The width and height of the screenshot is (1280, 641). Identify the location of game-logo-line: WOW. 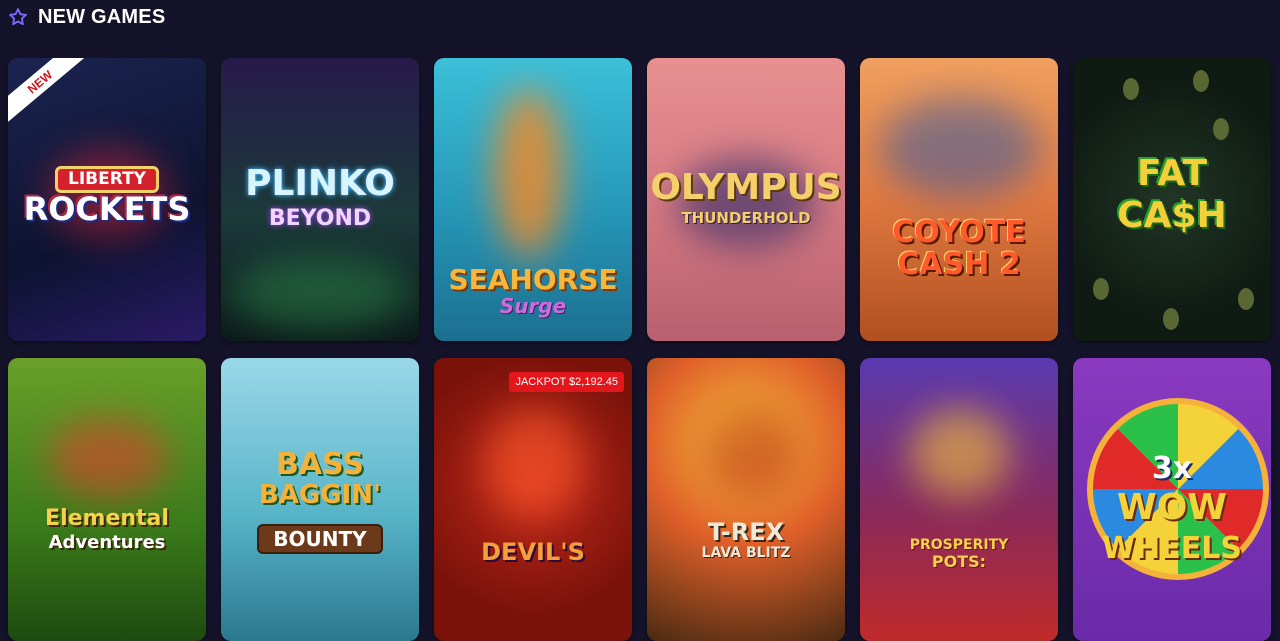
(1172, 507).